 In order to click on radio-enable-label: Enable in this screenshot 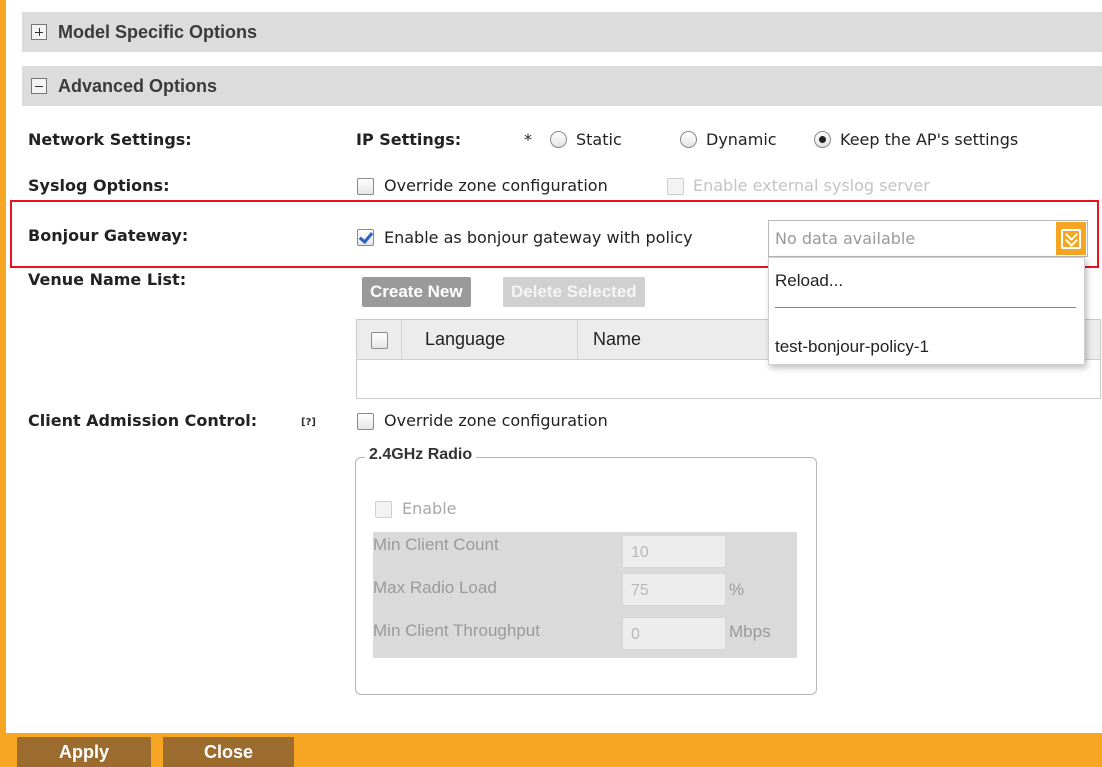, I will do `click(429, 508)`.